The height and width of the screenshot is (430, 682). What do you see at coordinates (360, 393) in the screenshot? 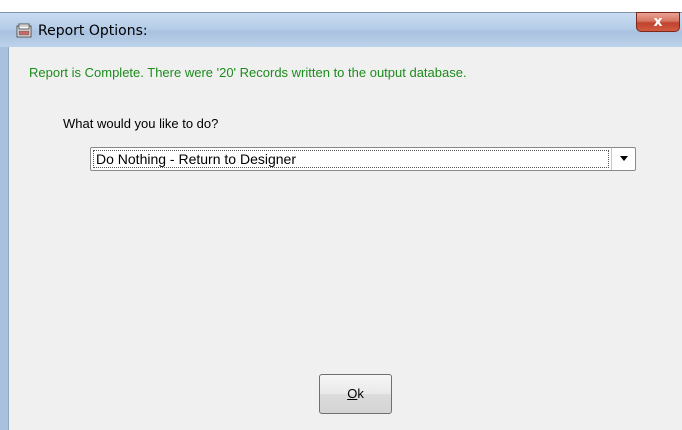
I see `ok-label-rest: k` at bounding box center [360, 393].